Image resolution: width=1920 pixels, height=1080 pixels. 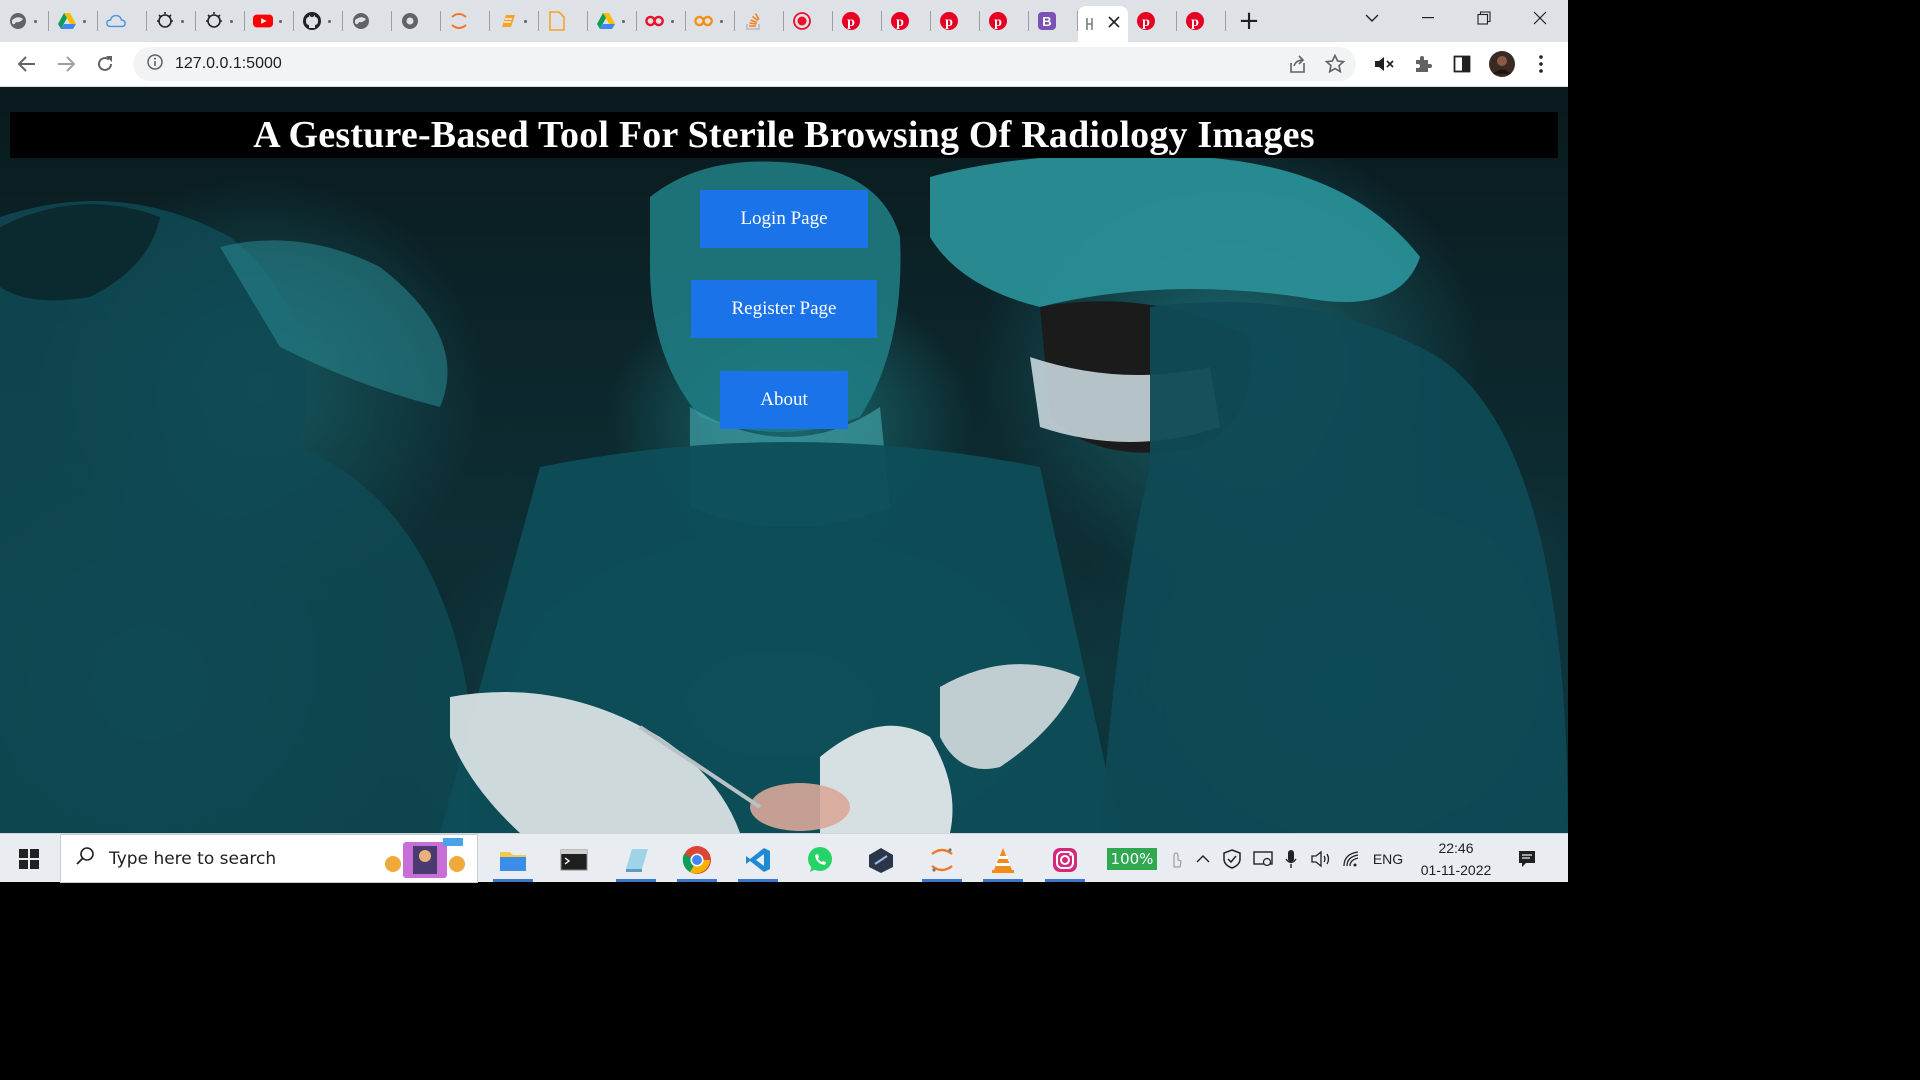 I want to click on jupyter-icon, so click(x=459, y=21).